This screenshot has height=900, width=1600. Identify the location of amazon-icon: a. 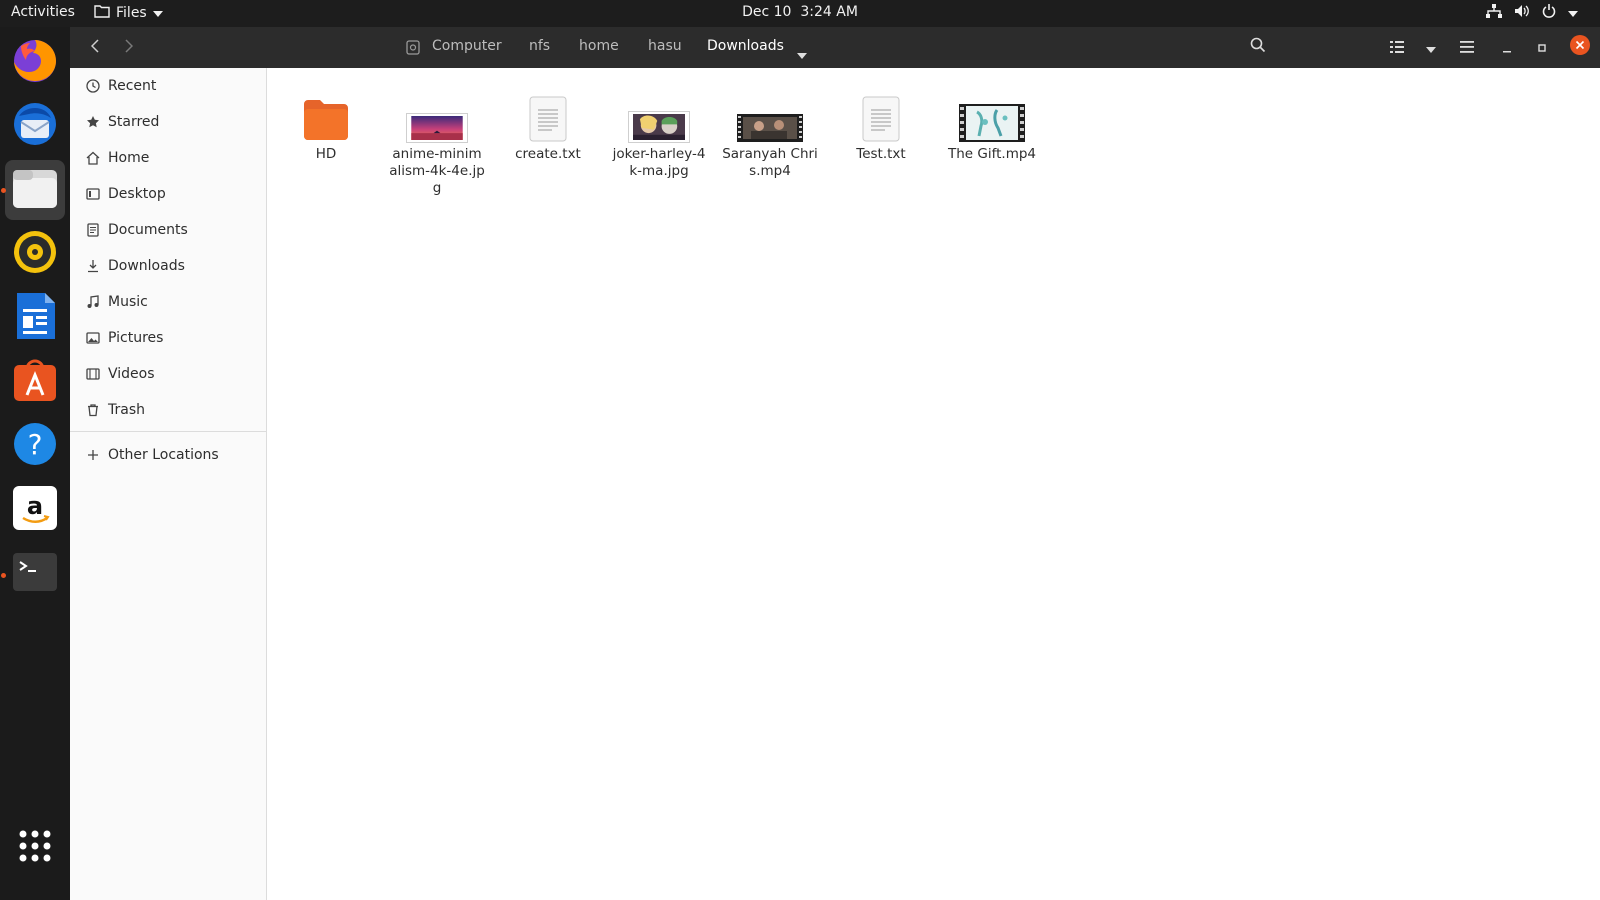
(35, 510).